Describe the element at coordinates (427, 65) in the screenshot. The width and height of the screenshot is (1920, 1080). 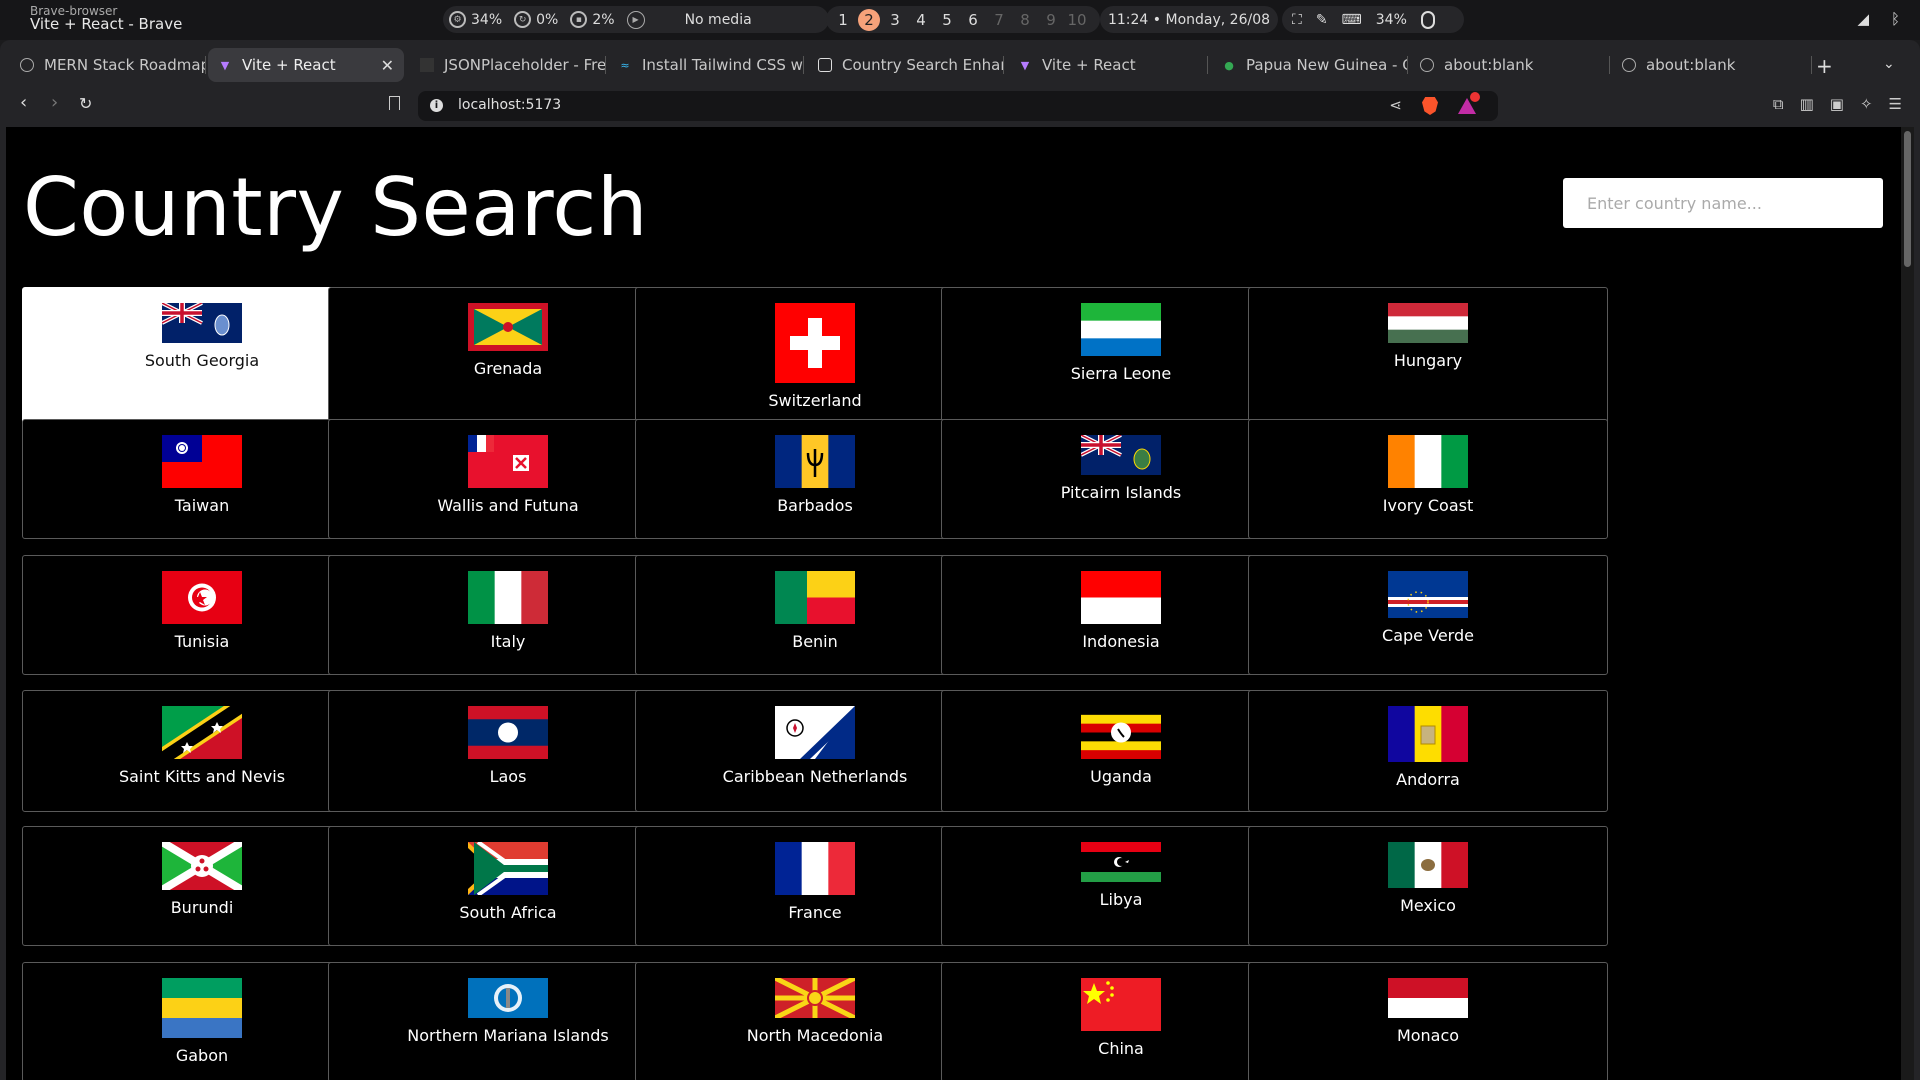
I see `jsonplaceholder-icon` at that location.